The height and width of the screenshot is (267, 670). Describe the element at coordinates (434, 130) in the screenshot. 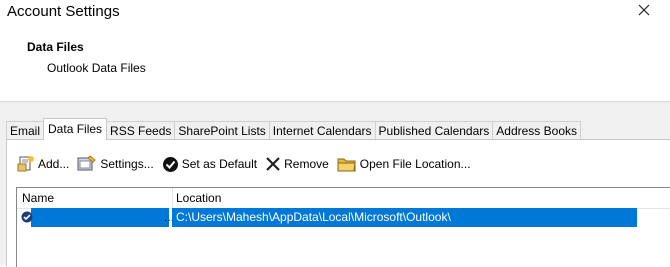

I see `tab-published-calendars: Published Calendars` at that location.